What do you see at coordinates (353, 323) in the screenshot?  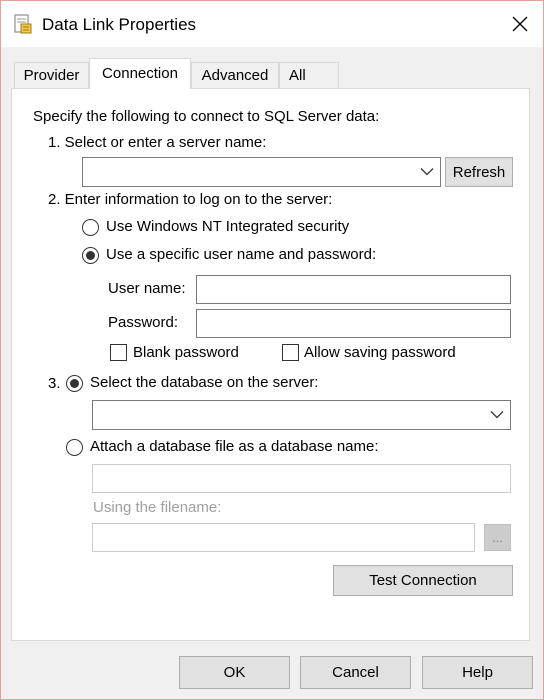 I see `password-input` at bounding box center [353, 323].